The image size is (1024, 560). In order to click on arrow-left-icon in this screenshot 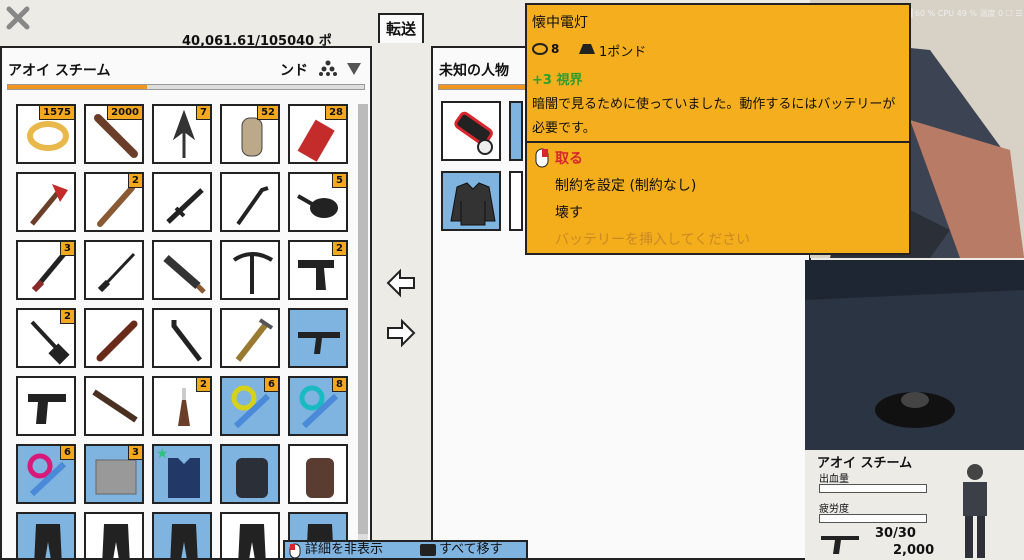, I will do `click(401, 283)`.